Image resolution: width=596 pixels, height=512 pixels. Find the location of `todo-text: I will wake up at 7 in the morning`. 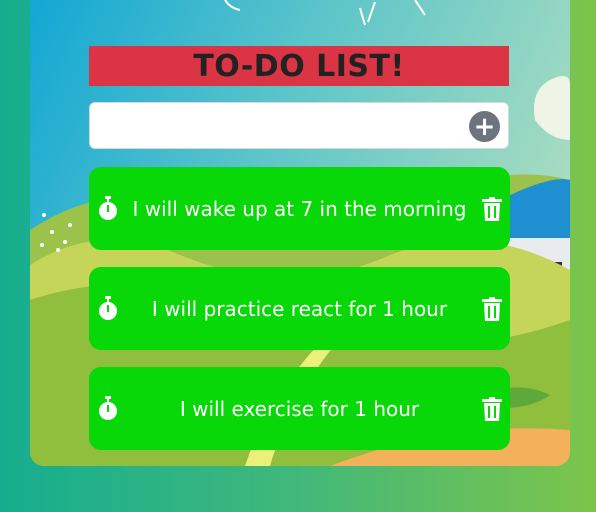

todo-text: I will wake up at 7 in the morning is located at coordinates (299, 208).